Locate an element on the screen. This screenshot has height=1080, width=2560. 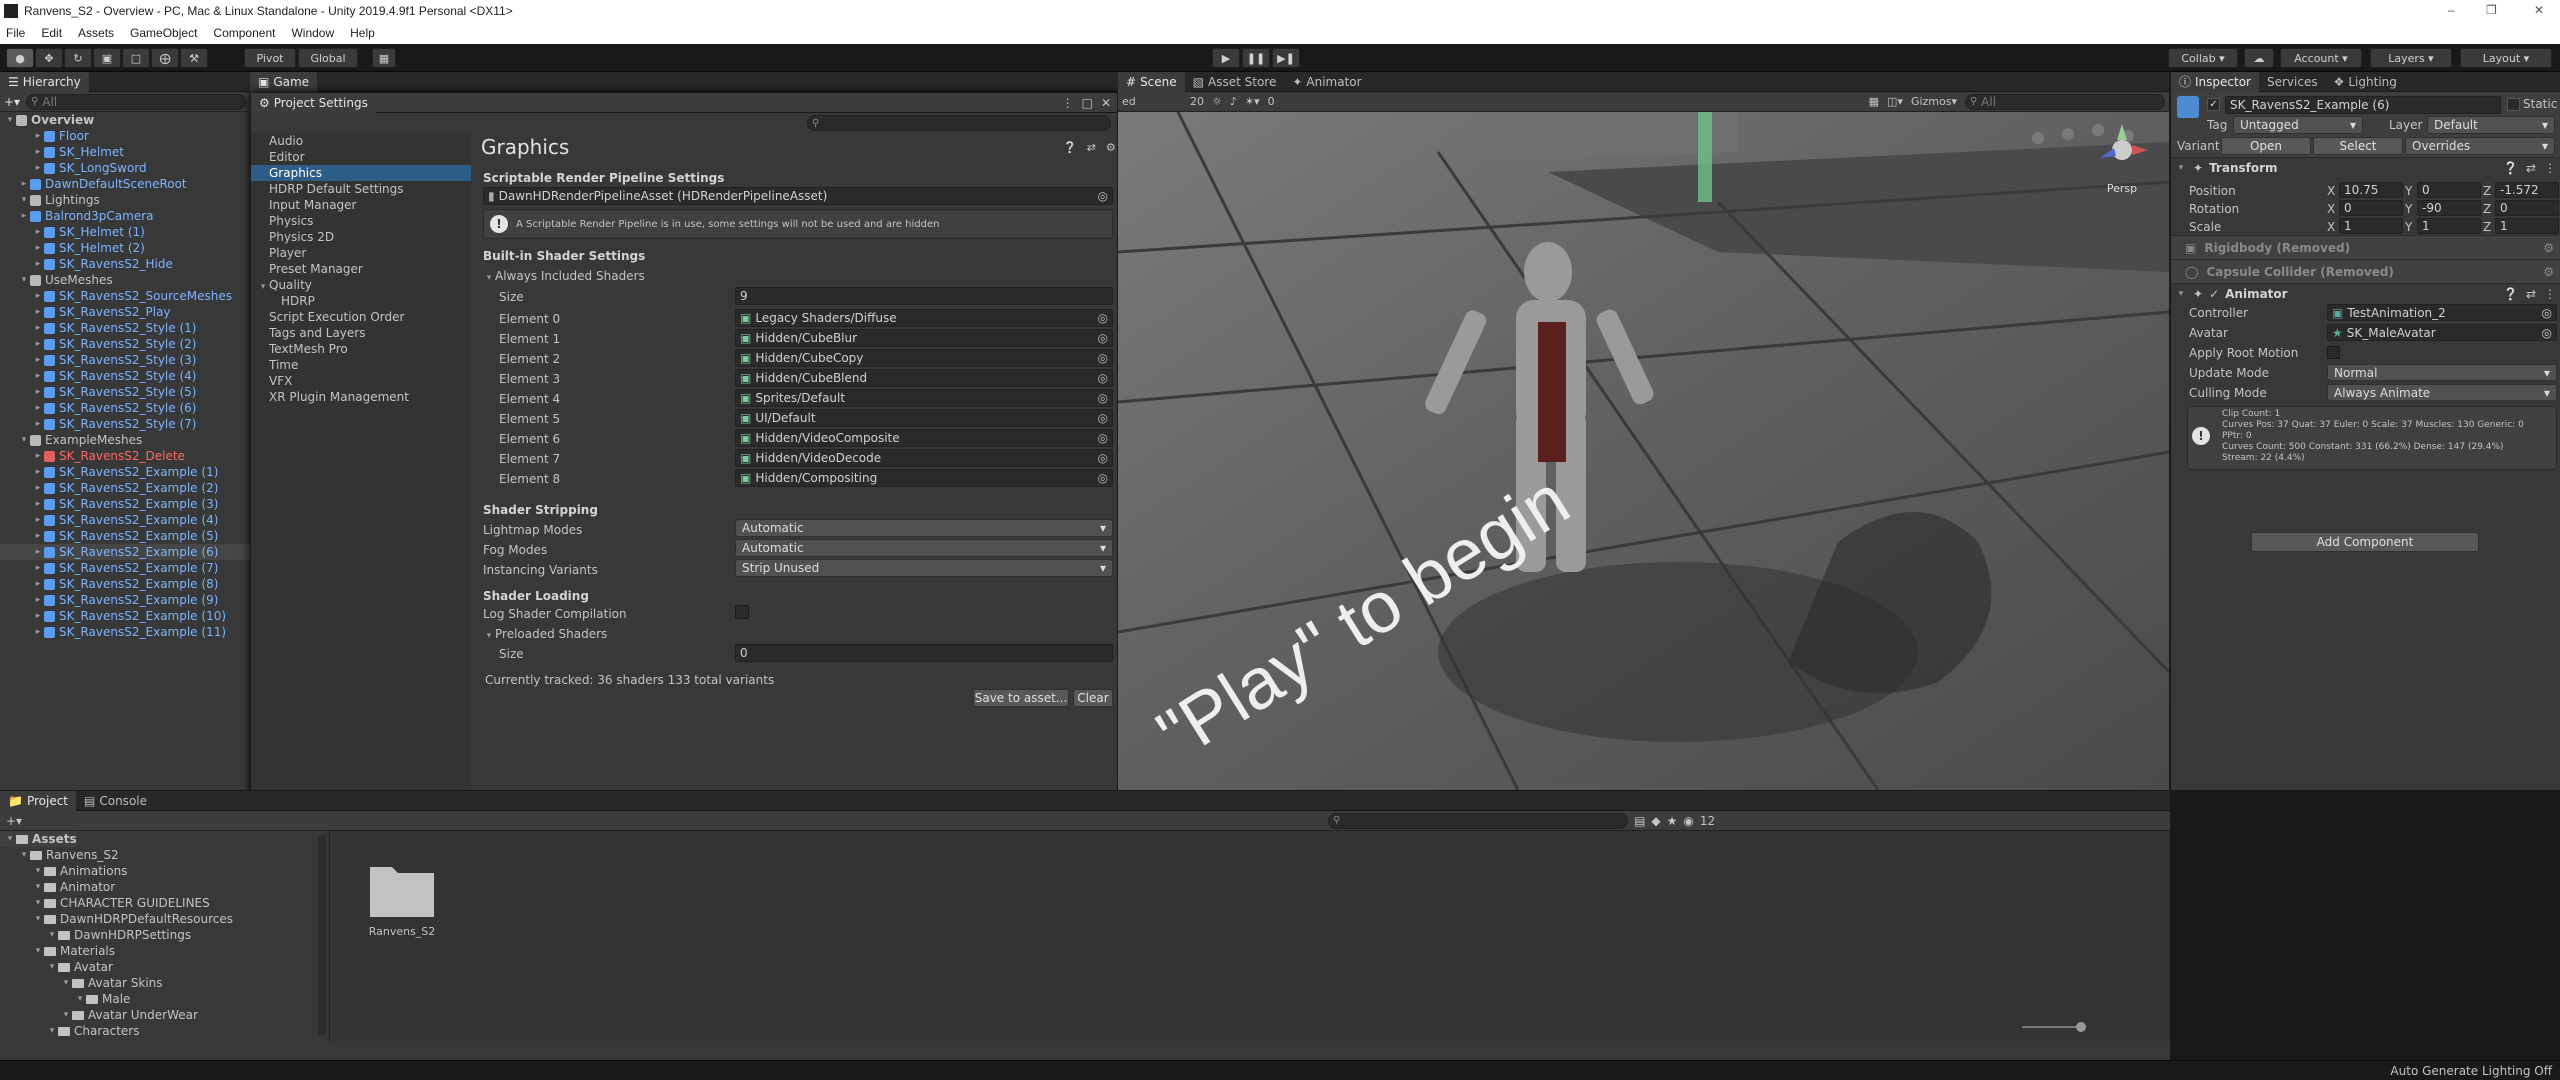
hierarchy-row: ▸ SK_RavensS2_Style (2) is located at coordinates (125, 344).